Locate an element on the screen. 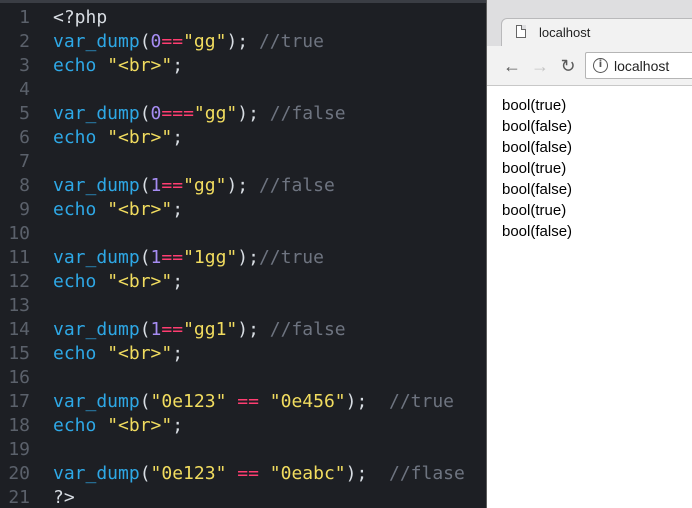 This screenshot has width=692, height=508. line-number: 12 is located at coordinates (19, 281).